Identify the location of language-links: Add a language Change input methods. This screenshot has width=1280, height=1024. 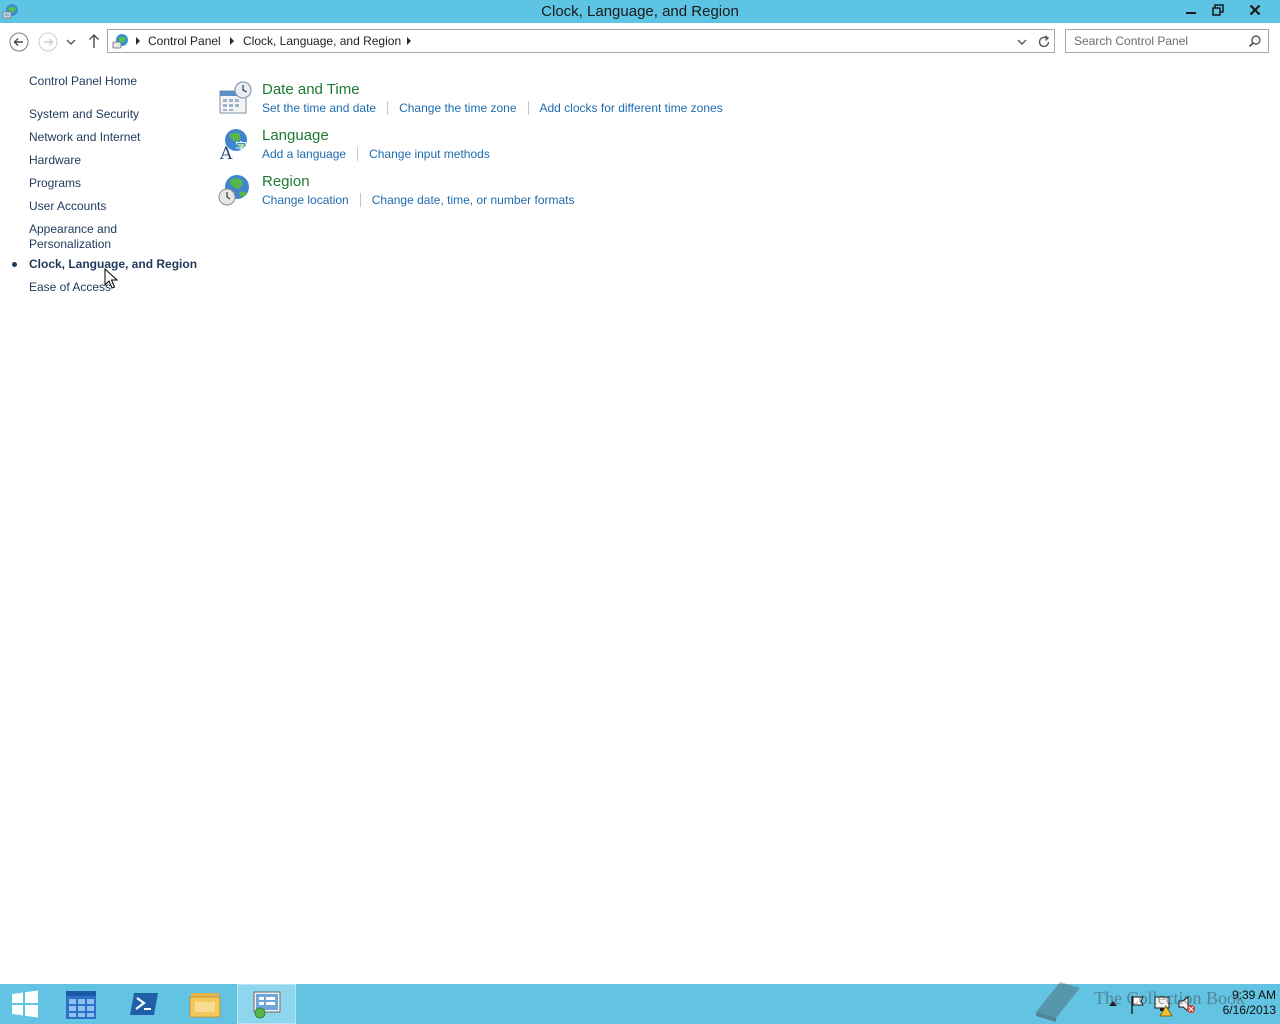
(376, 154).